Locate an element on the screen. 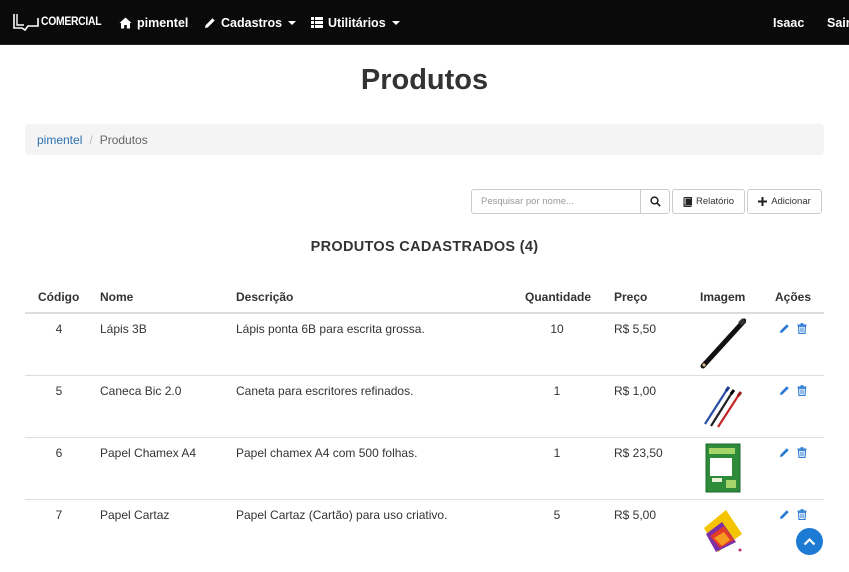 The height and width of the screenshot is (572, 849). search-icon is located at coordinates (655, 201).